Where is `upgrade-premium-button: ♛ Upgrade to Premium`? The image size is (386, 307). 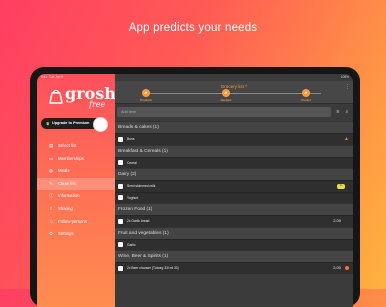 upgrade-premium-button: ♛ Upgrade to Premium is located at coordinates (74, 124).